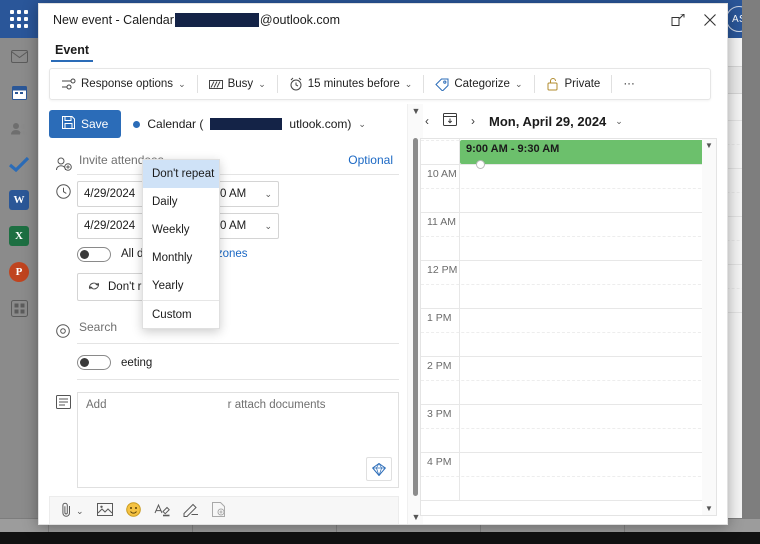 This screenshot has height=544, width=760. Describe the element at coordinates (19, 236) in the screenshot. I see `excel-icon: X` at that location.